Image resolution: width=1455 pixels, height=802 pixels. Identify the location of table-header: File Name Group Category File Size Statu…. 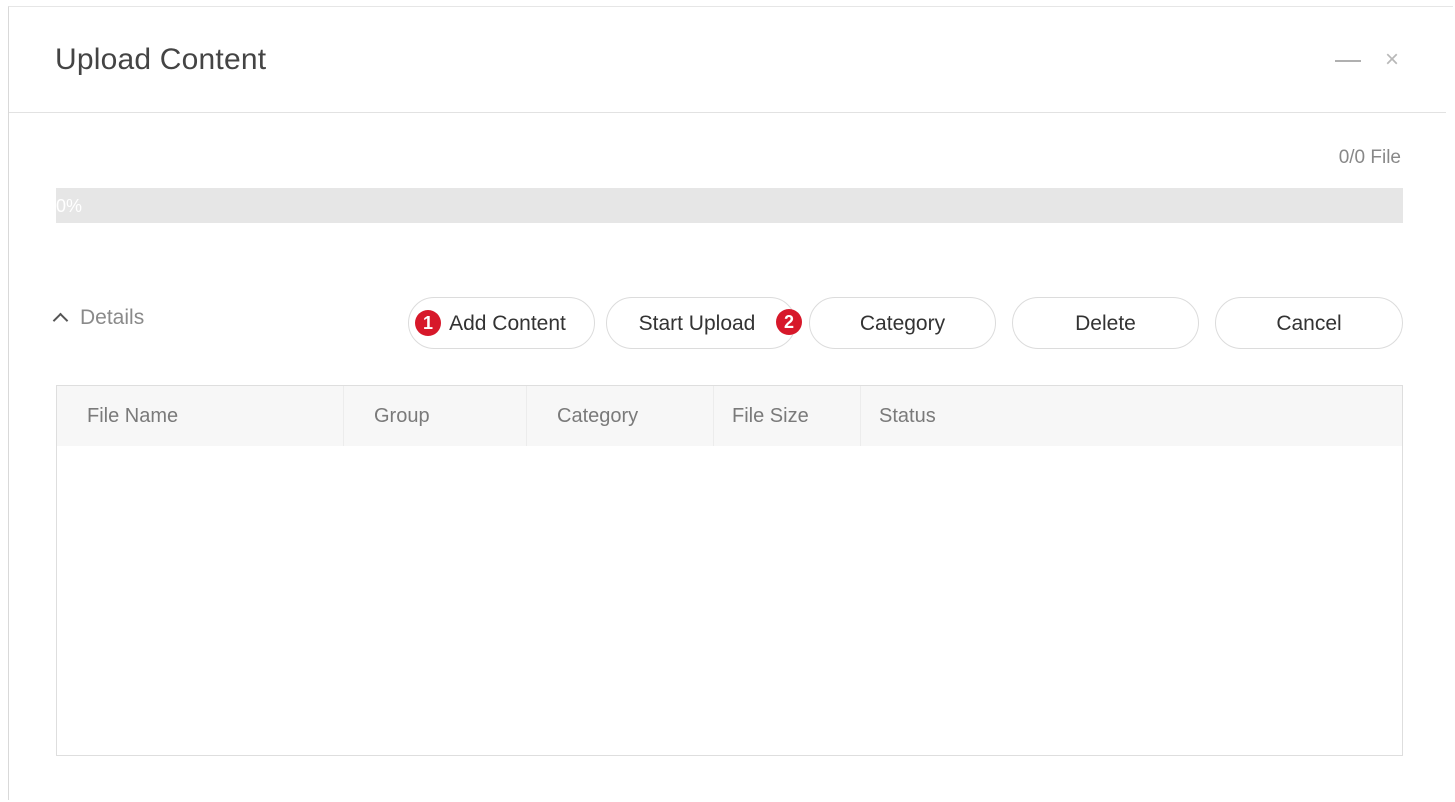
(729, 416).